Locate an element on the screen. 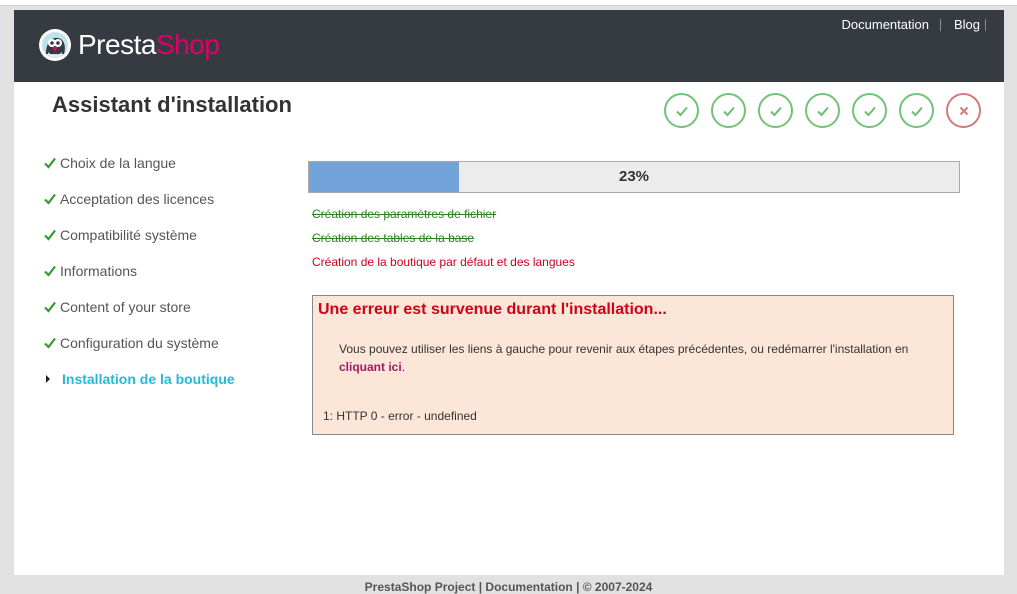  prestashop-logo: PrestaShop is located at coordinates (129, 45).